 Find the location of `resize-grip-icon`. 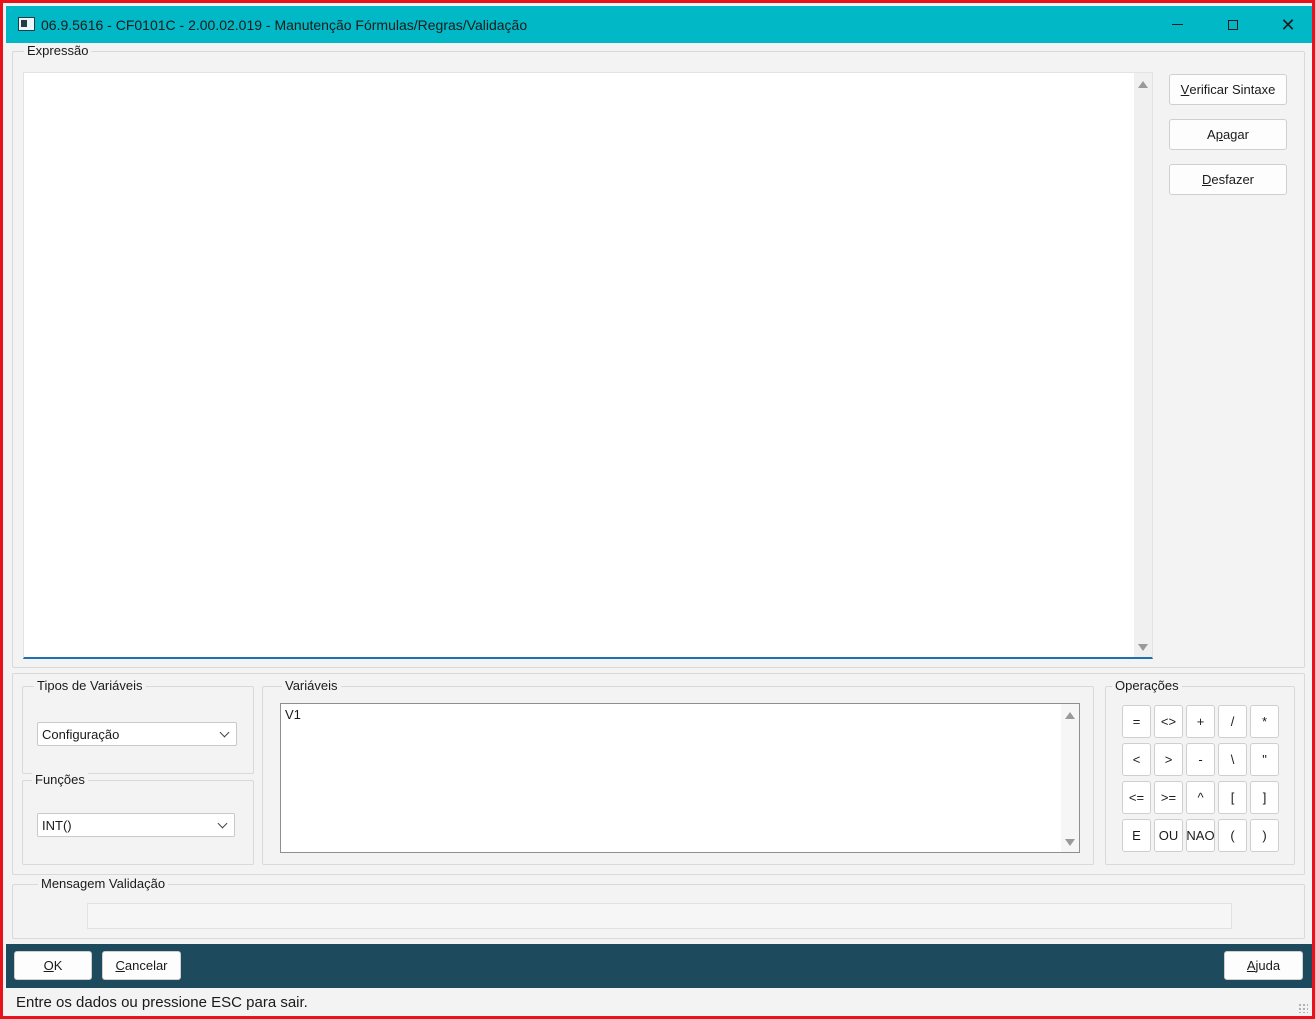

resize-grip-icon is located at coordinates (1303, 1008).